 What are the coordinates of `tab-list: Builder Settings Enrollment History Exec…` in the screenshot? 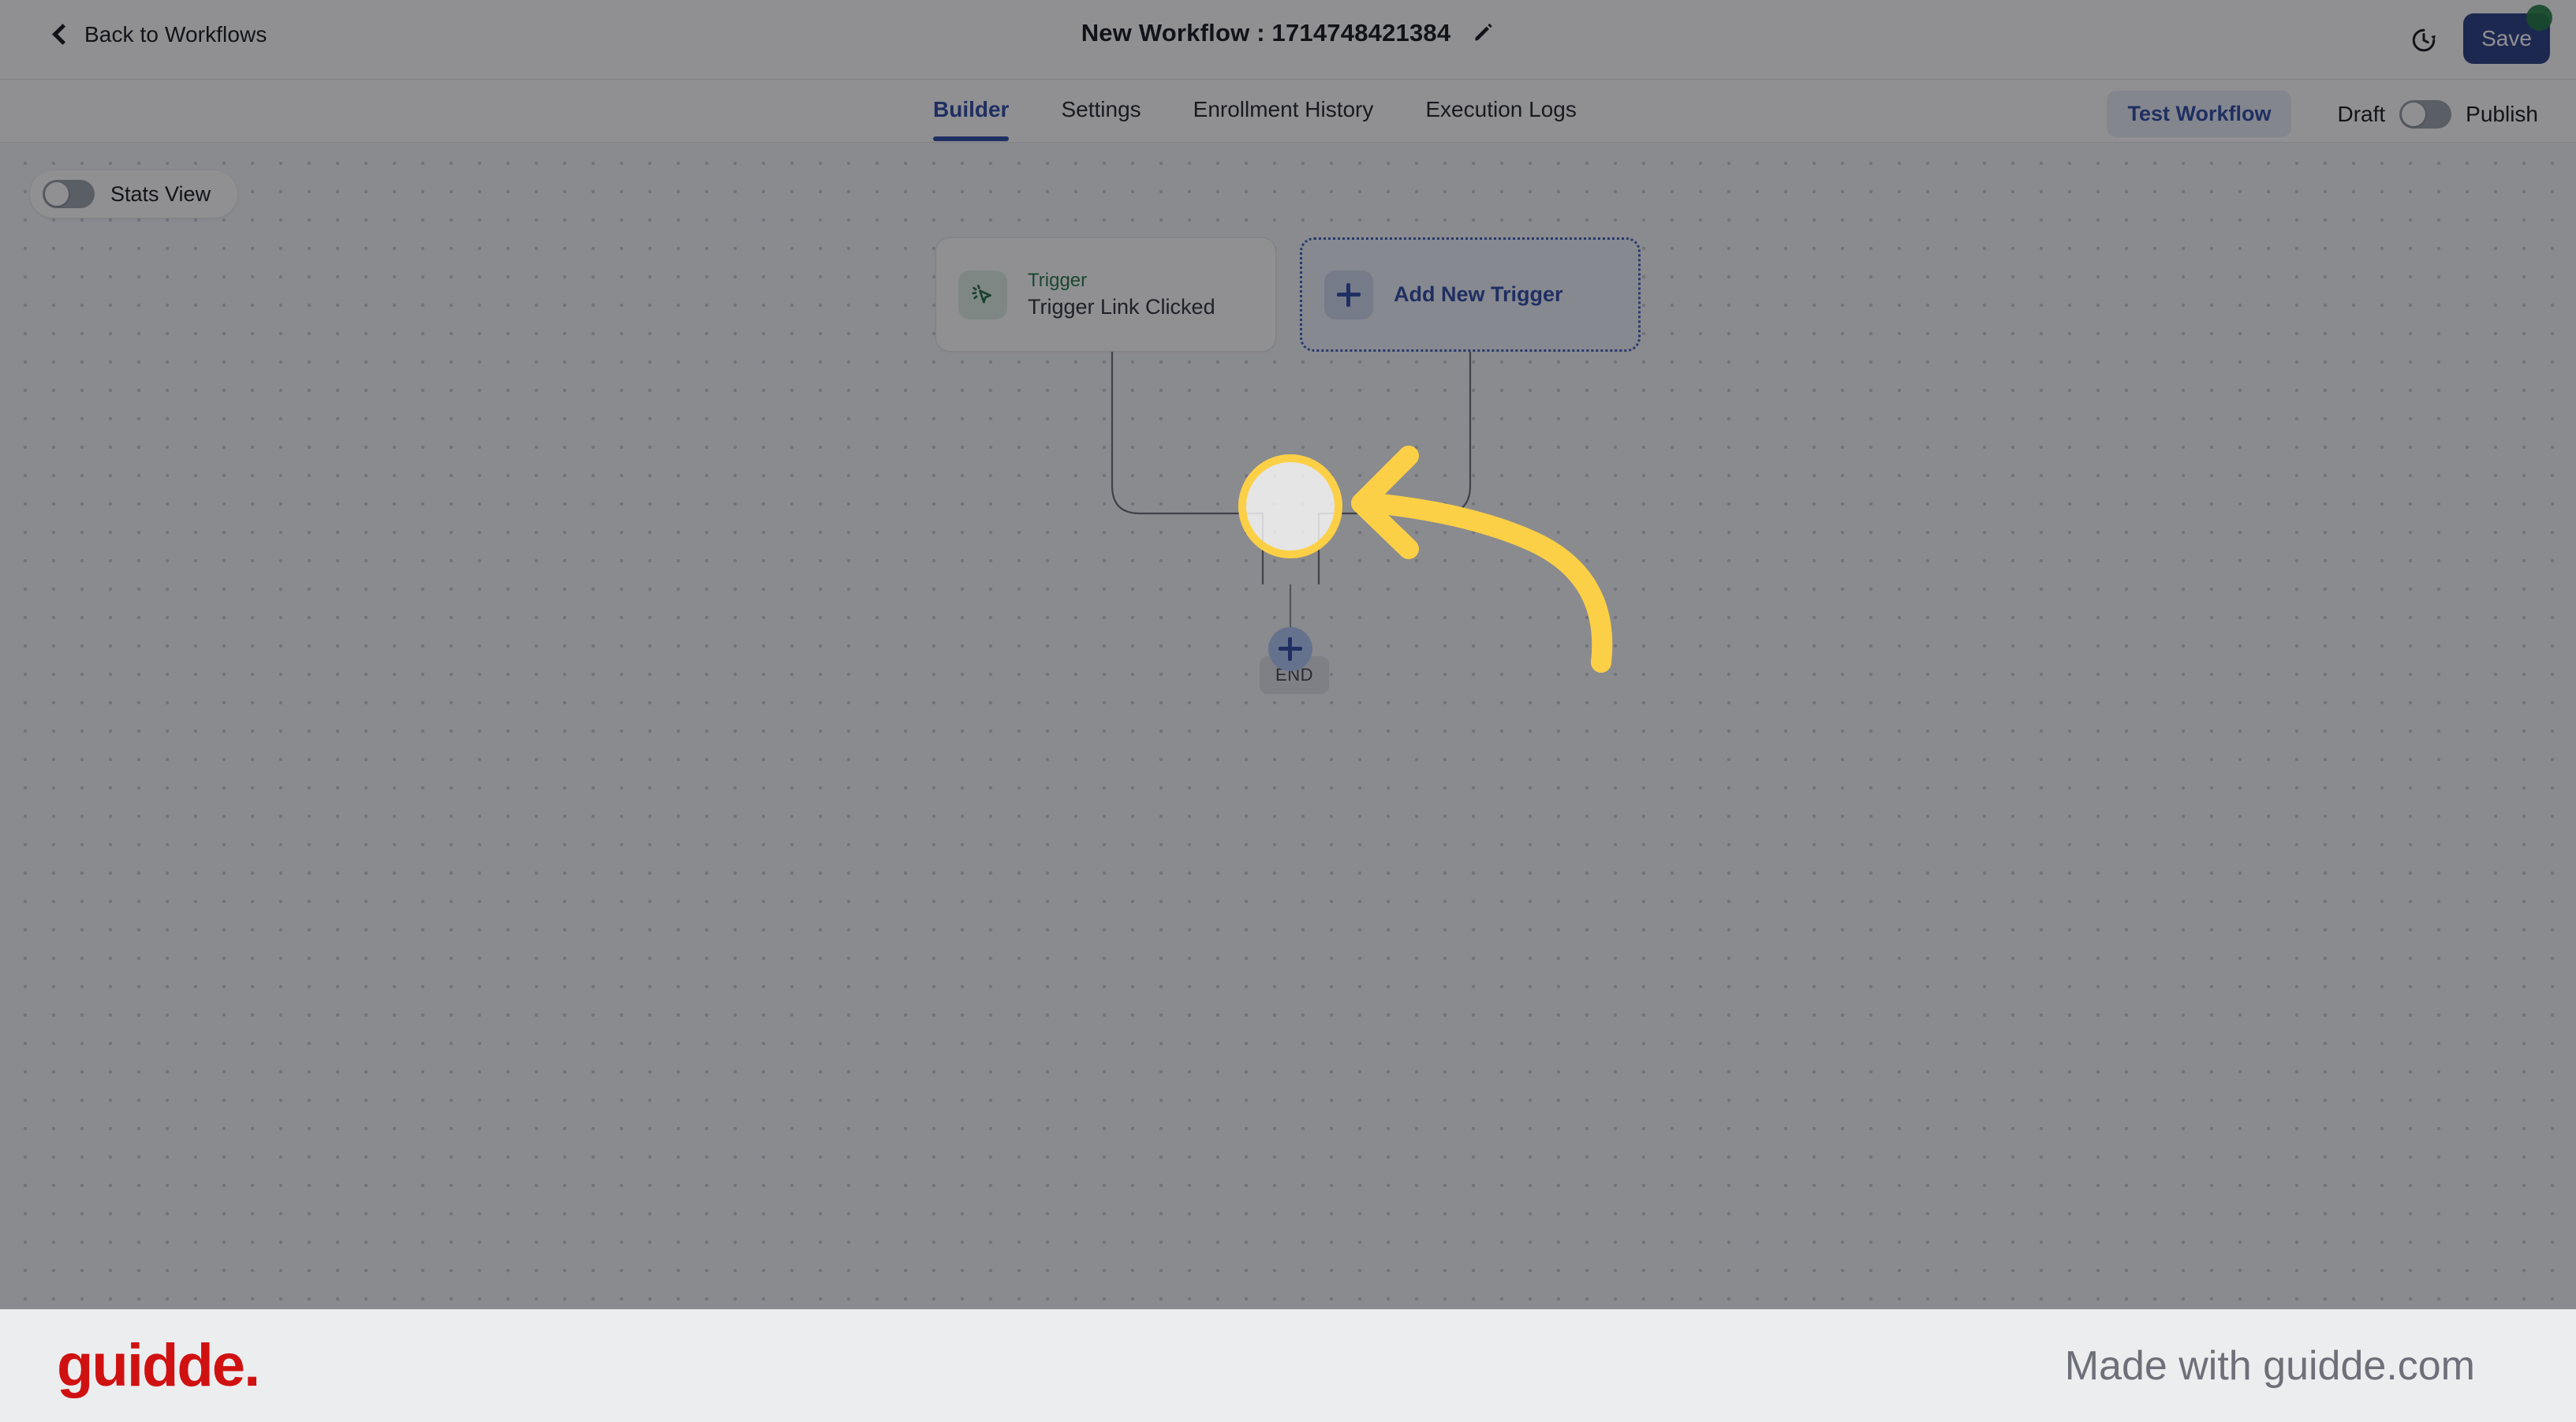 It's located at (1281, 110).